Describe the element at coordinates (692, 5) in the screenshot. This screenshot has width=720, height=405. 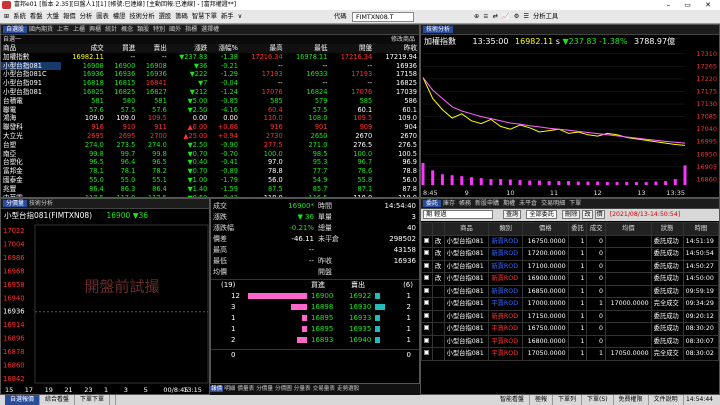
I see `window-controls: – ▭ ✕` at that location.